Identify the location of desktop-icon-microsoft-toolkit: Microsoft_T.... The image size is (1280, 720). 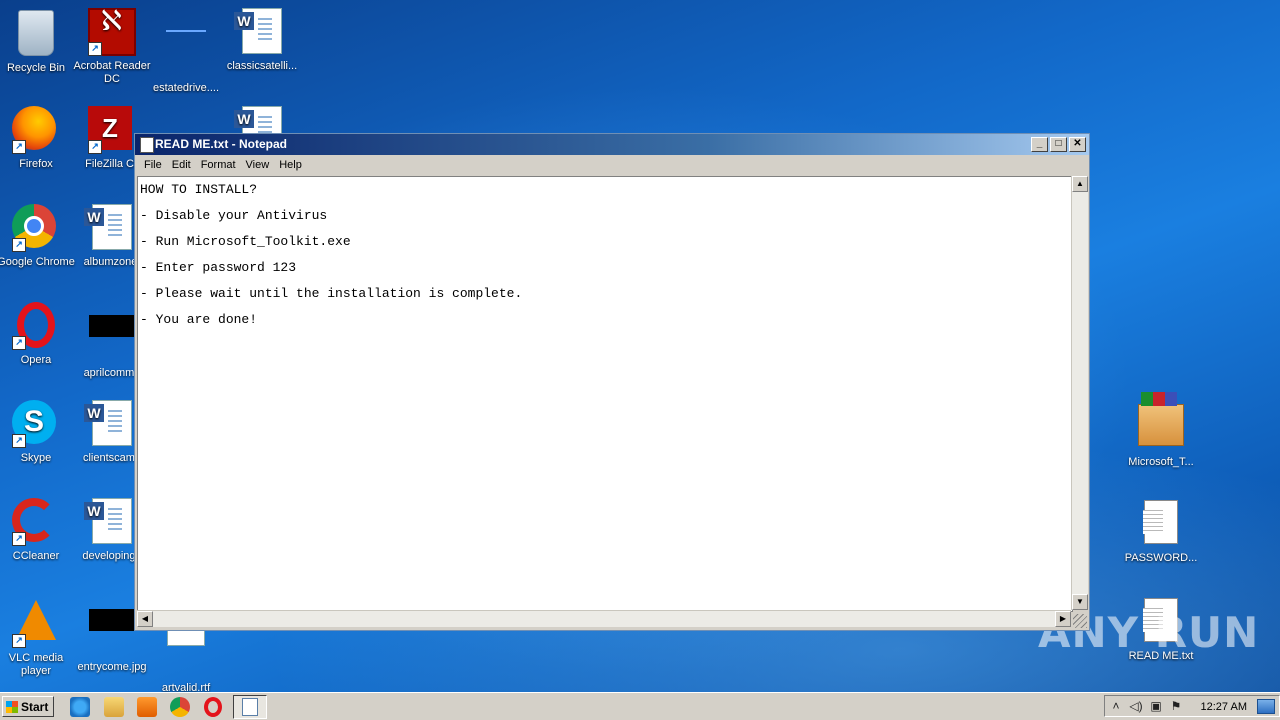
(1161, 434).